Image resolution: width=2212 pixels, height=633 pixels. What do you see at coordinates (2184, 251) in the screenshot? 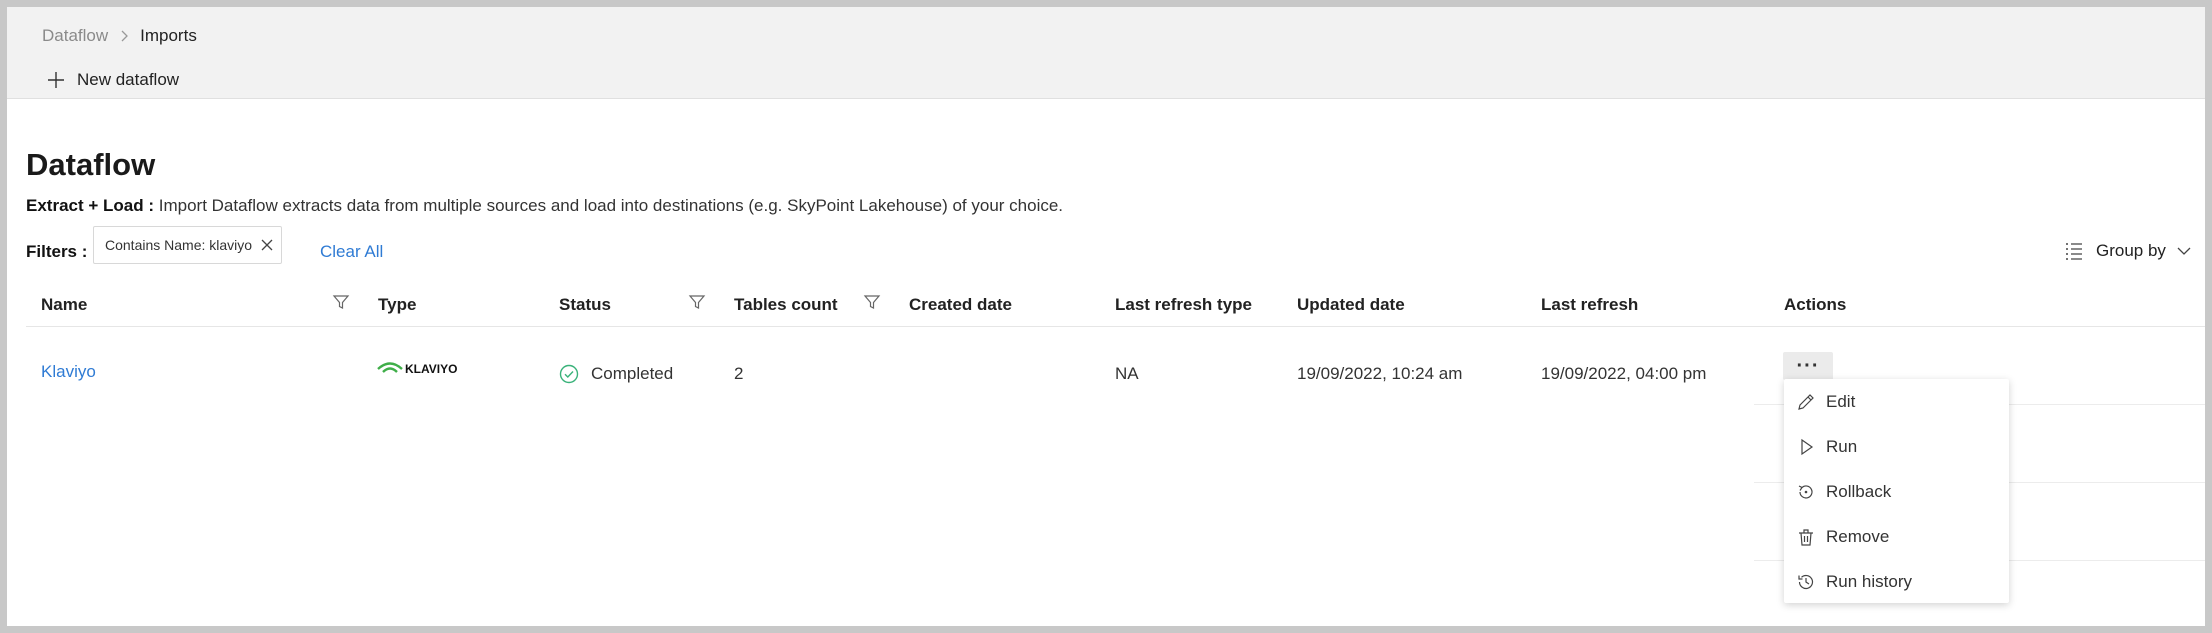
I see `chevron-down-icon` at bounding box center [2184, 251].